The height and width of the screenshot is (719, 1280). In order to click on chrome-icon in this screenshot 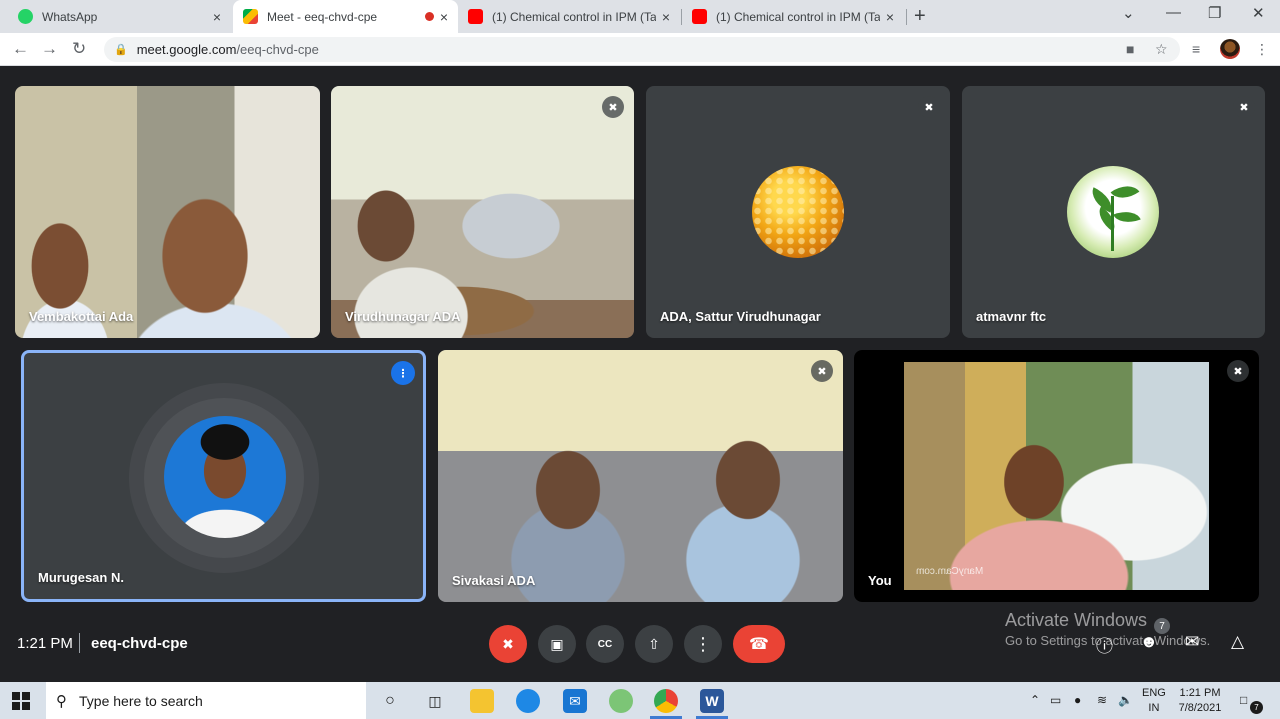, I will do `click(666, 701)`.